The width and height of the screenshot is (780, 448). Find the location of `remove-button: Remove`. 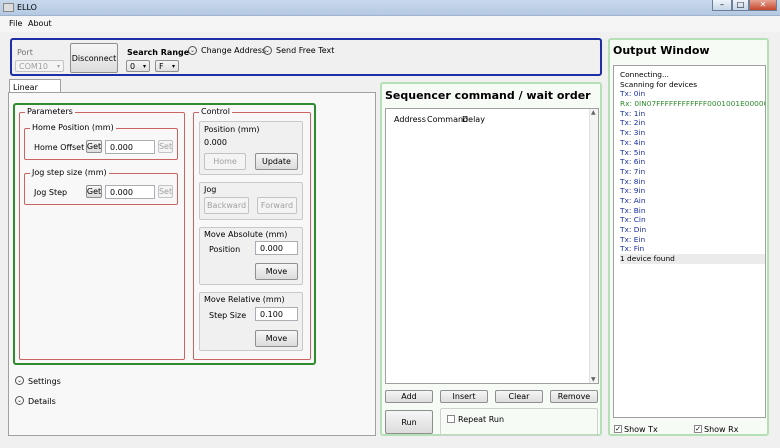

remove-button: Remove is located at coordinates (574, 396).